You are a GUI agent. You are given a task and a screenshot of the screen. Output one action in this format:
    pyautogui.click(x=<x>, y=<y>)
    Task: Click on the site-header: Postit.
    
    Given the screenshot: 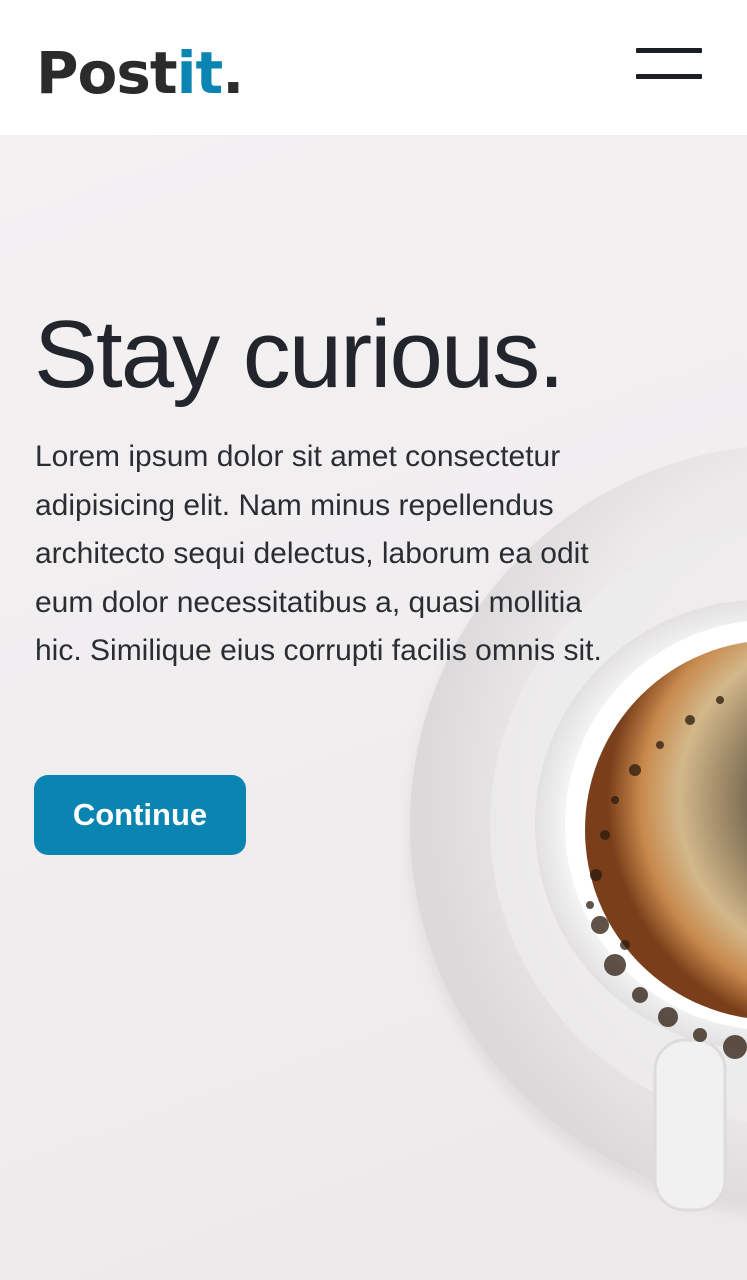 What is the action you would take?
    pyautogui.click(x=373, y=67)
    